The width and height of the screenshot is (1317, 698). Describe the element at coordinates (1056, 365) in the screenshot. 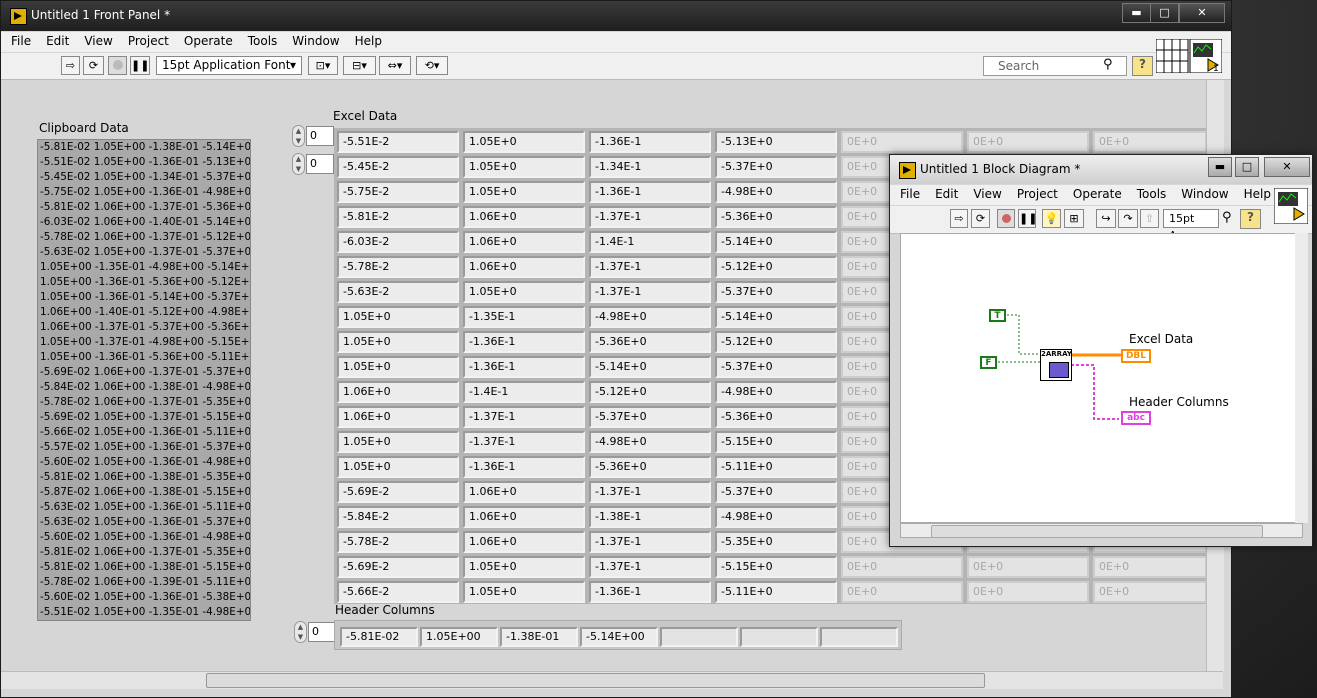

I see `spreadsheet-to-array-function: 2ARRAY` at that location.